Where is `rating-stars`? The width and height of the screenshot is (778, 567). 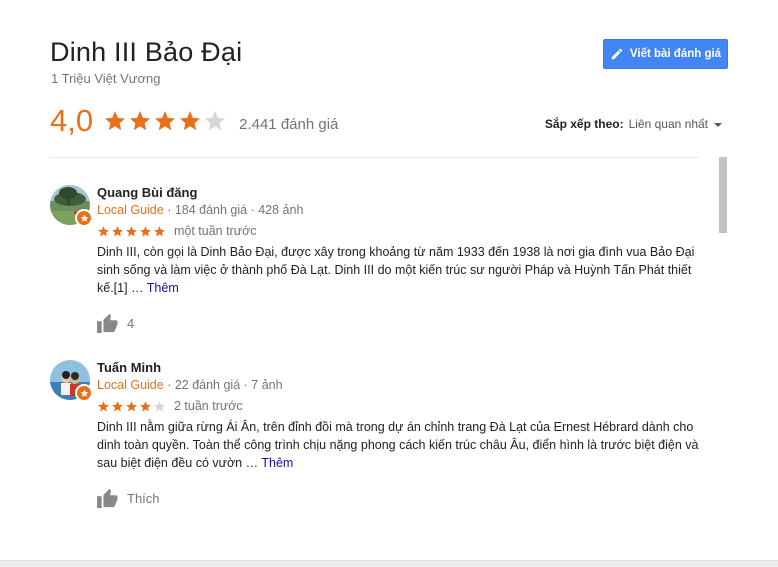
rating-stars is located at coordinates (165, 121).